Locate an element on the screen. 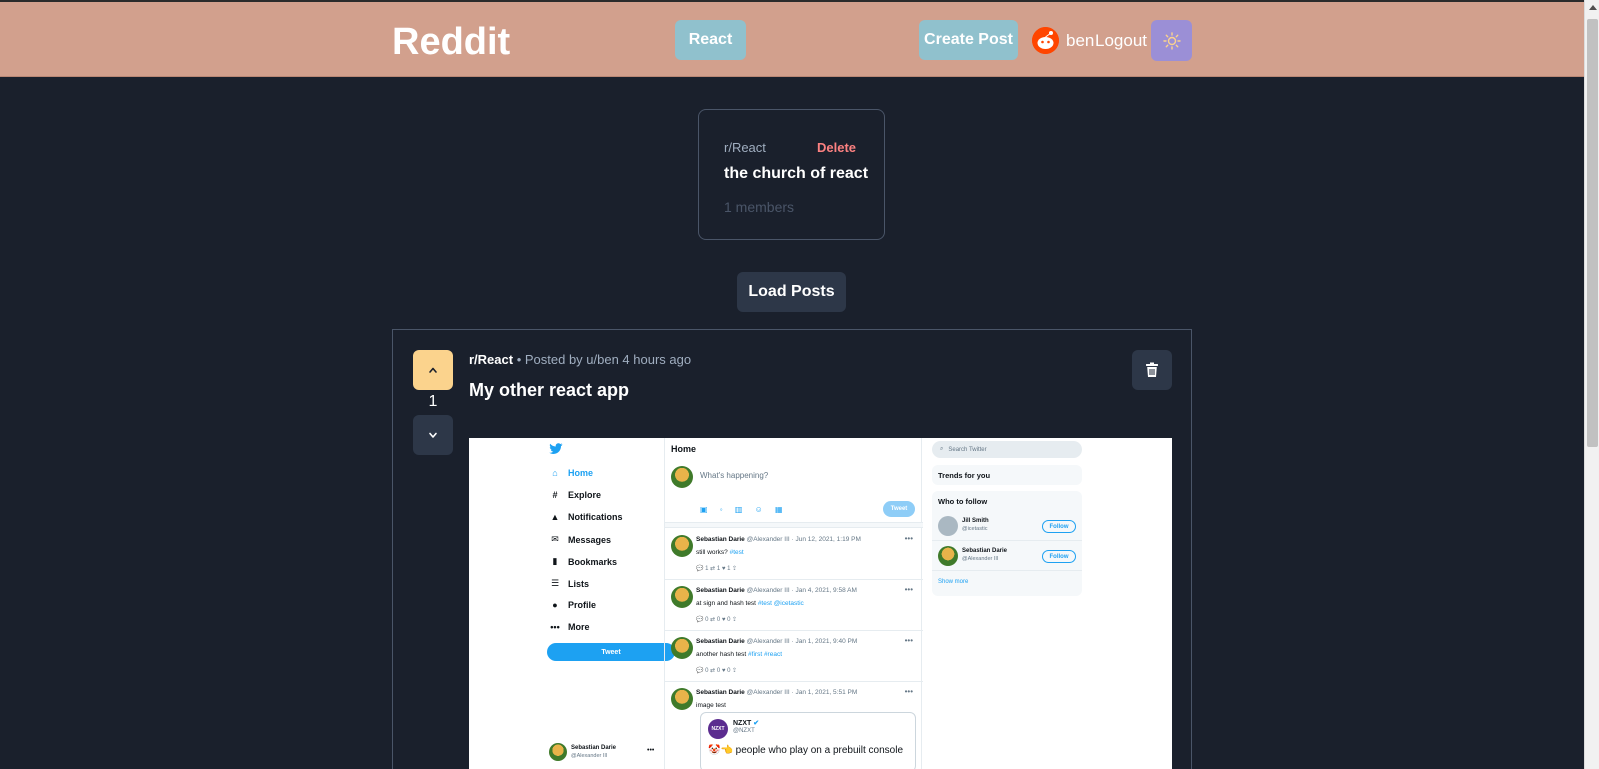  delete-post-button is located at coordinates (1152, 370).